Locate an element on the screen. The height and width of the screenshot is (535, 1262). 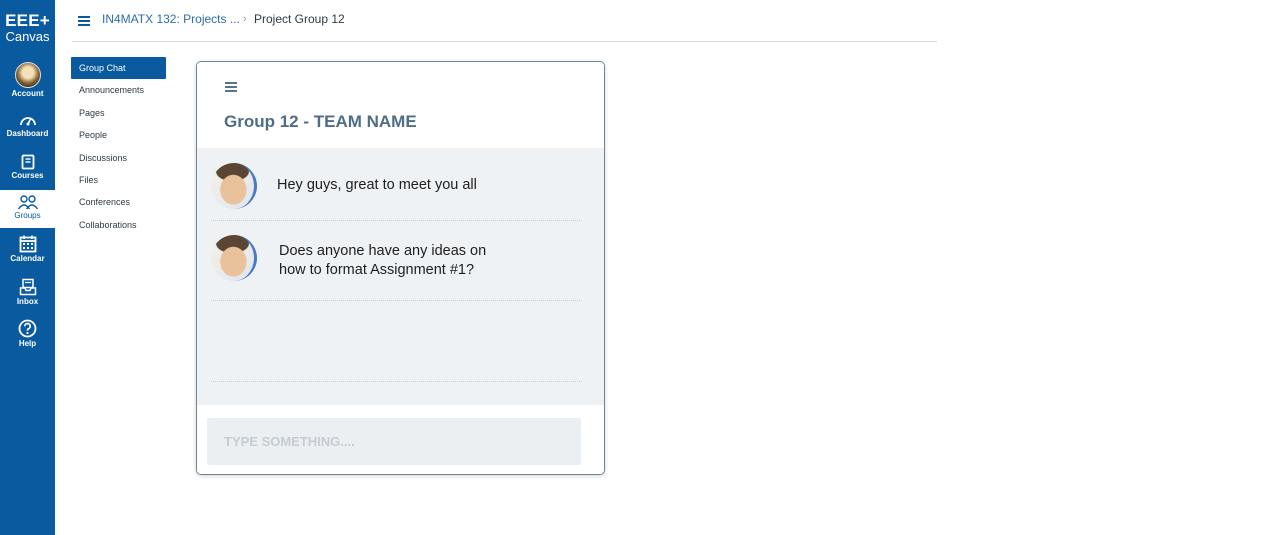
course-nav-group-chat: Group Chat is located at coordinates (118, 68).